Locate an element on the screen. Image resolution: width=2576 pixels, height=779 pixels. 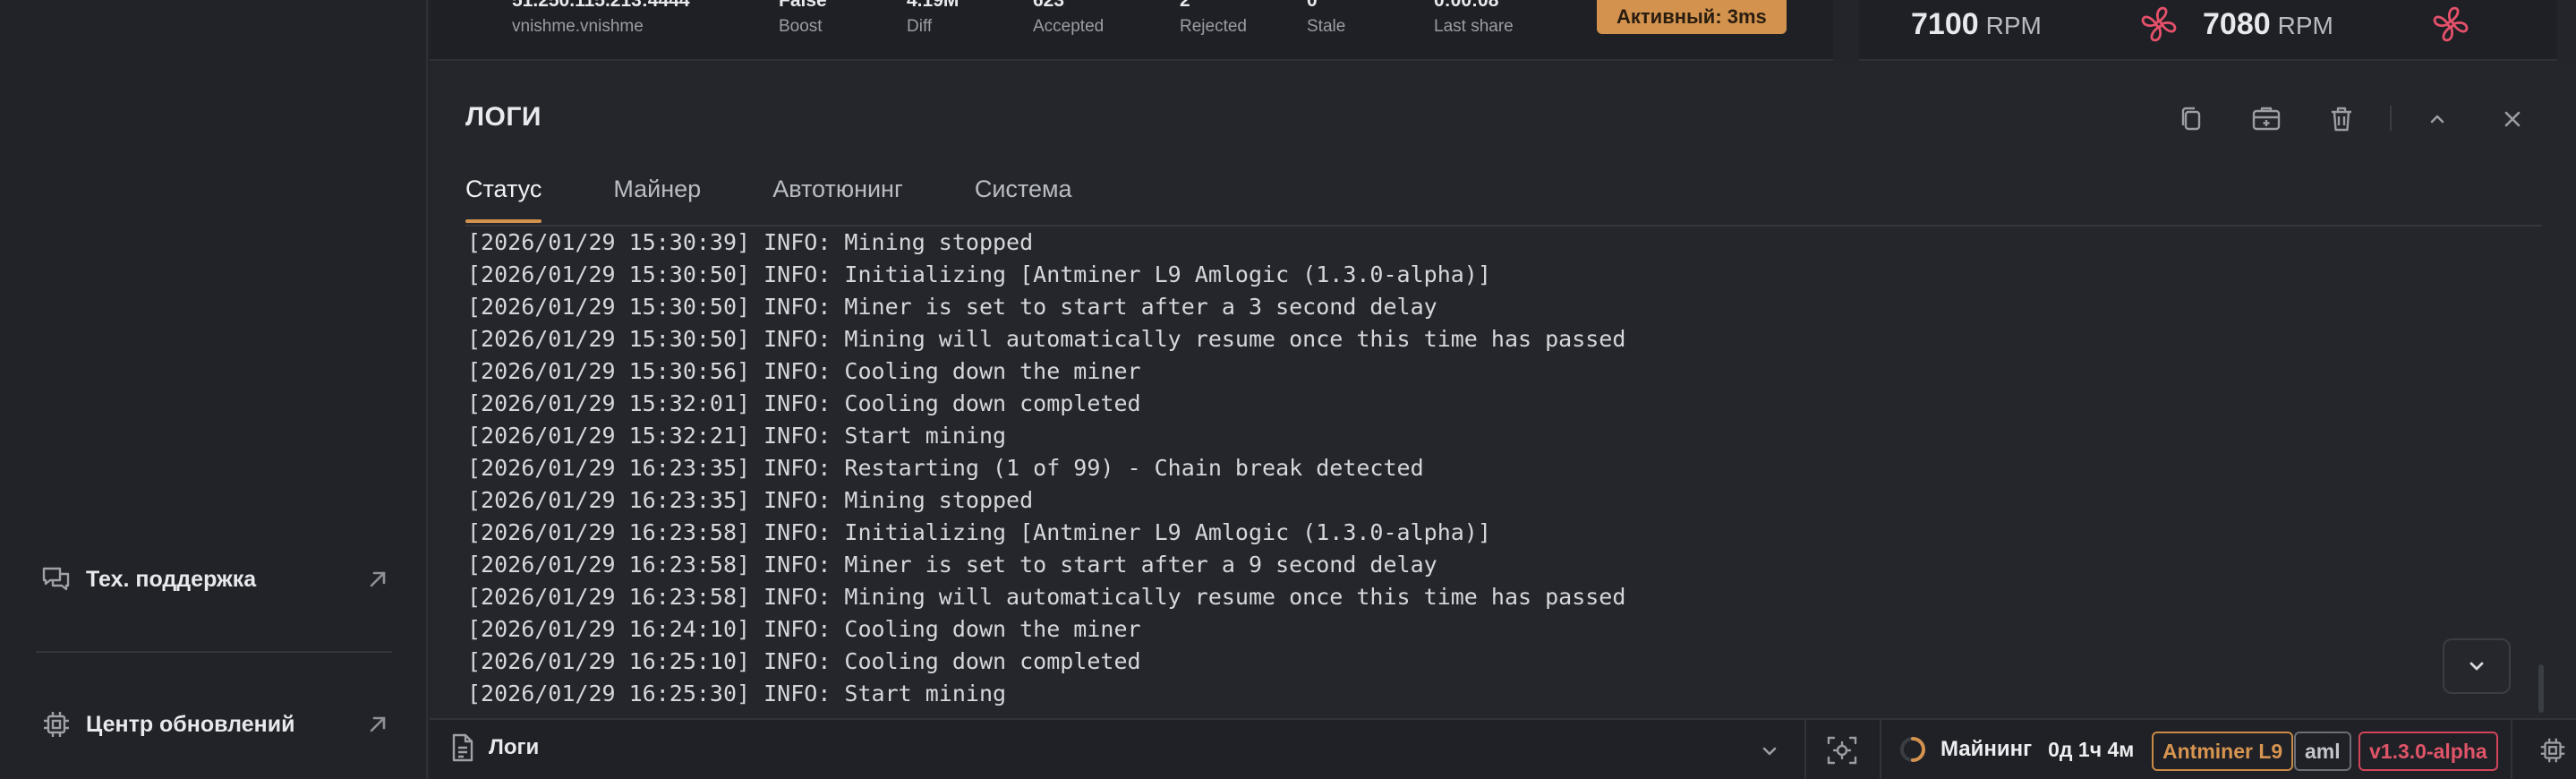
support-label: Тех. поддержка is located at coordinates (171, 579).